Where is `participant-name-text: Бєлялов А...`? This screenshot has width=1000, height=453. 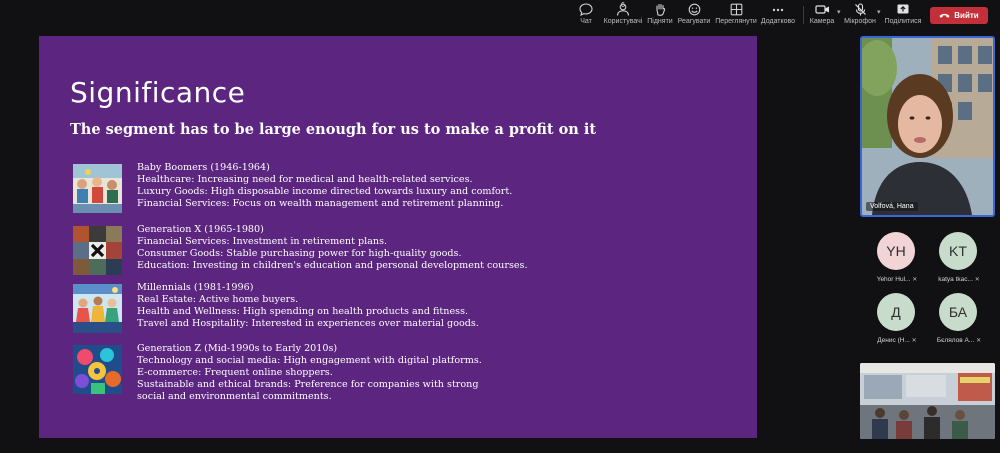 participant-name-text: Бєлялов А... is located at coordinates (955, 340).